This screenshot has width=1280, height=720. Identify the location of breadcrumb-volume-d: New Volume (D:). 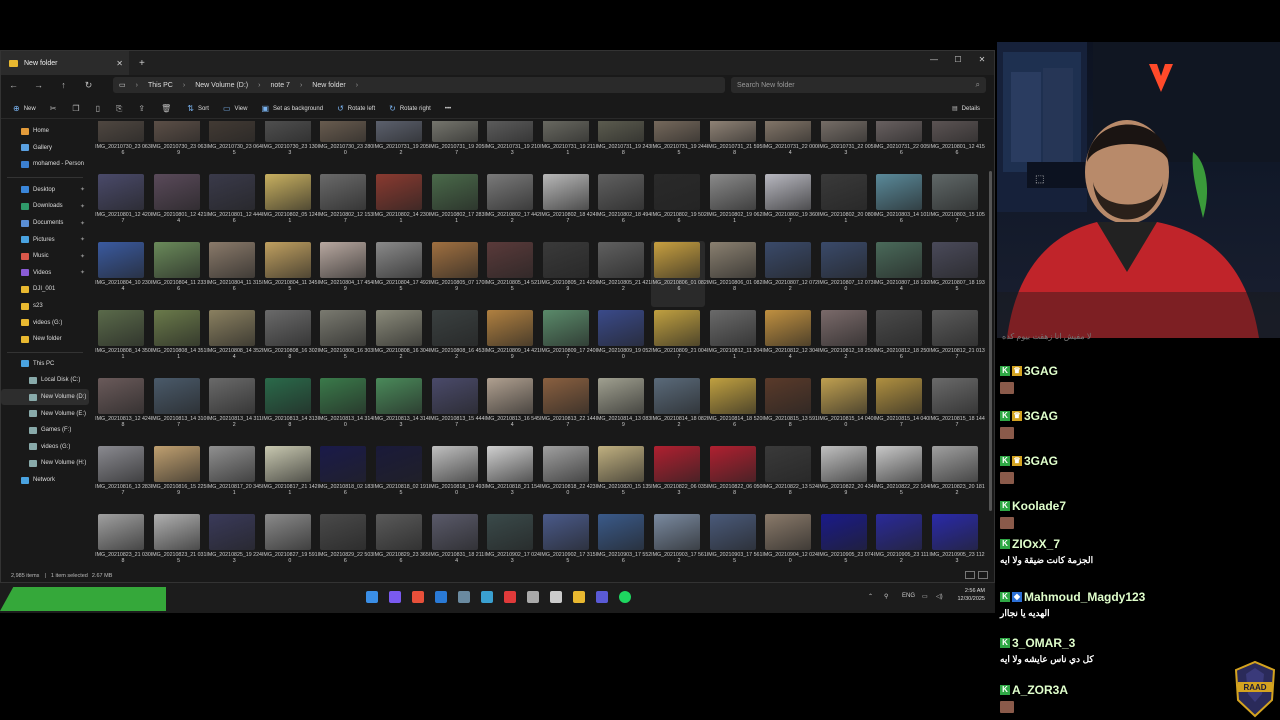
(221, 85).